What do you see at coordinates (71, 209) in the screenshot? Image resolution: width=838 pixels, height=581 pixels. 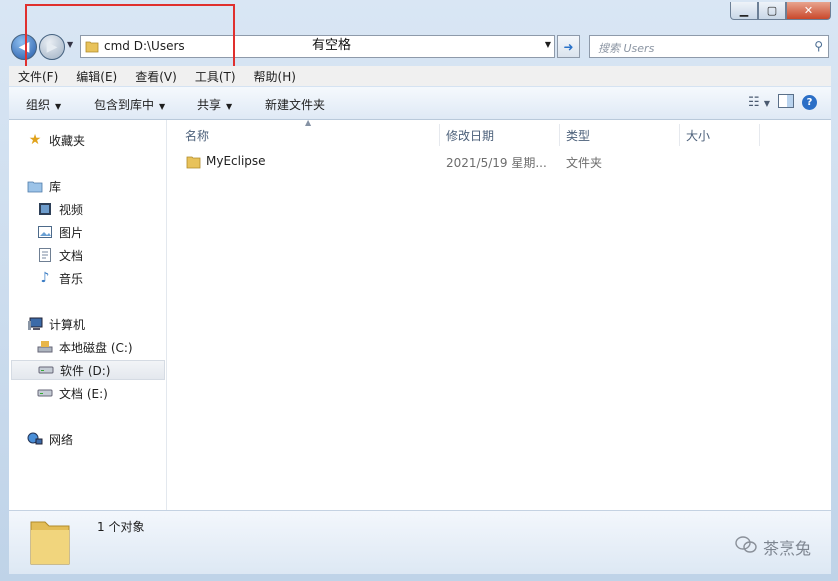 I see `nav-videos-label: 视频` at bounding box center [71, 209].